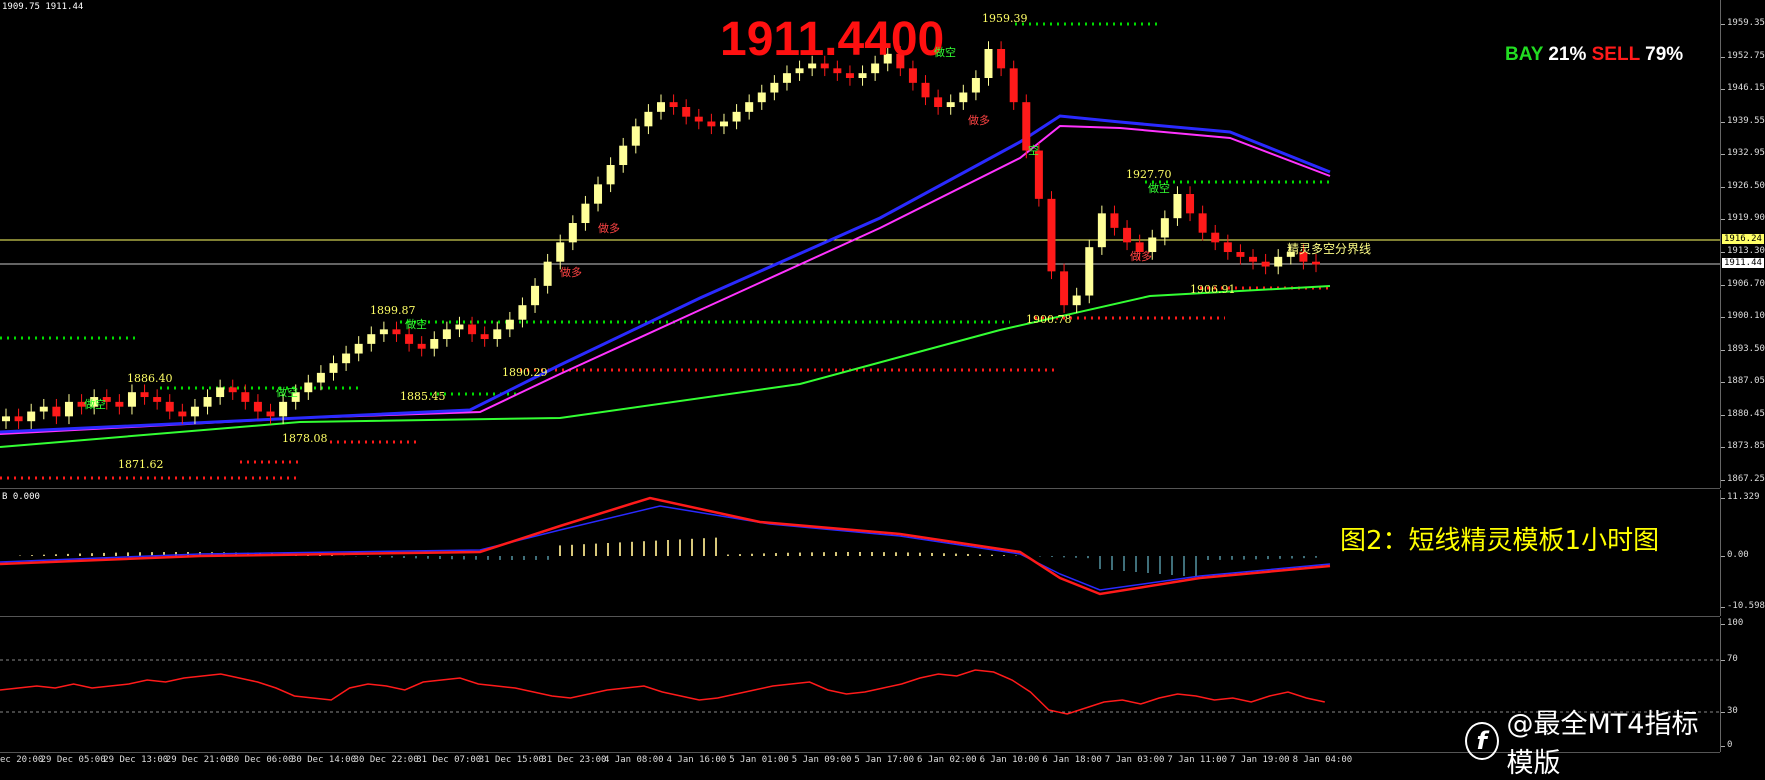 The height and width of the screenshot is (780, 1765). Describe the element at coordinates (1260, 760) in the screenshot. I see `time-axis-label: 7 Jan 19:00` at that location.